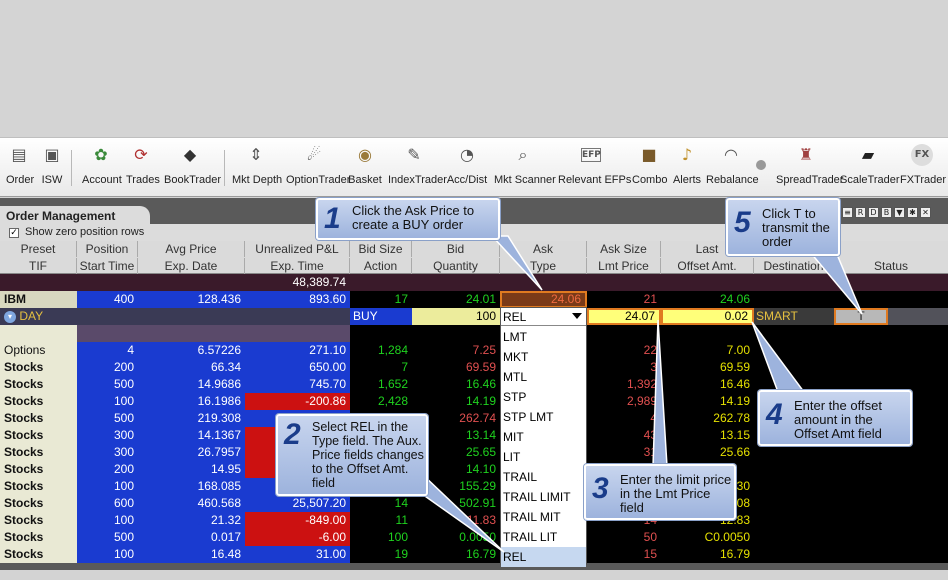 The height and width of the screenshot is (580, 948). What do you see at coordinates (191, 537) in the screenshot?
I see `avg-price-cell: 0.017` at bounding box center [191, 537].